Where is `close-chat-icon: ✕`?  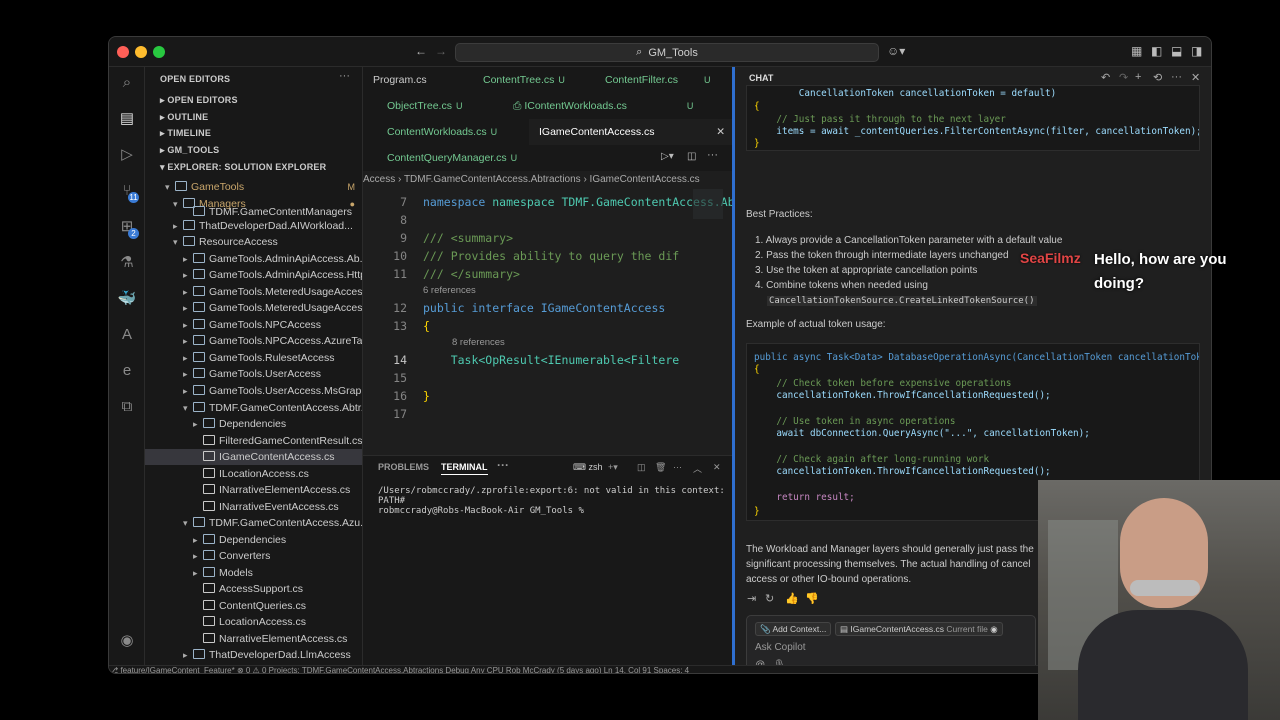 close-chat-icon: ✕ is located at coordinates (1195, 77).